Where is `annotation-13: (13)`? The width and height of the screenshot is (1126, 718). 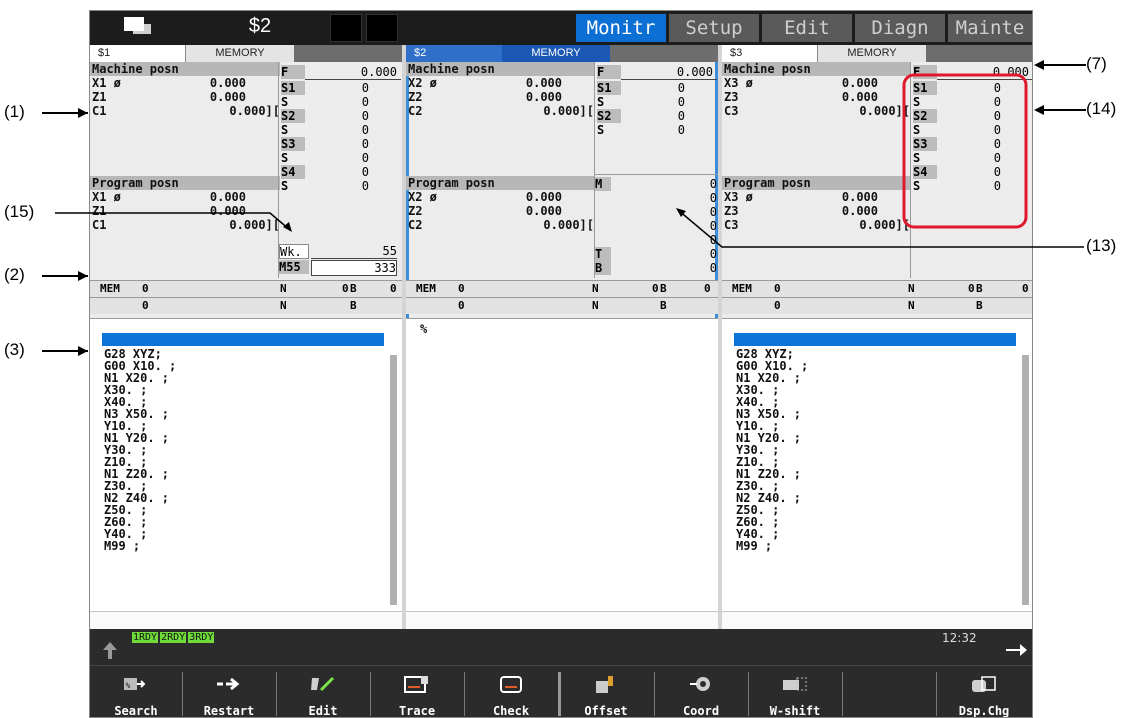
annotation-13: (13) is located at coordinates (1101, 245).